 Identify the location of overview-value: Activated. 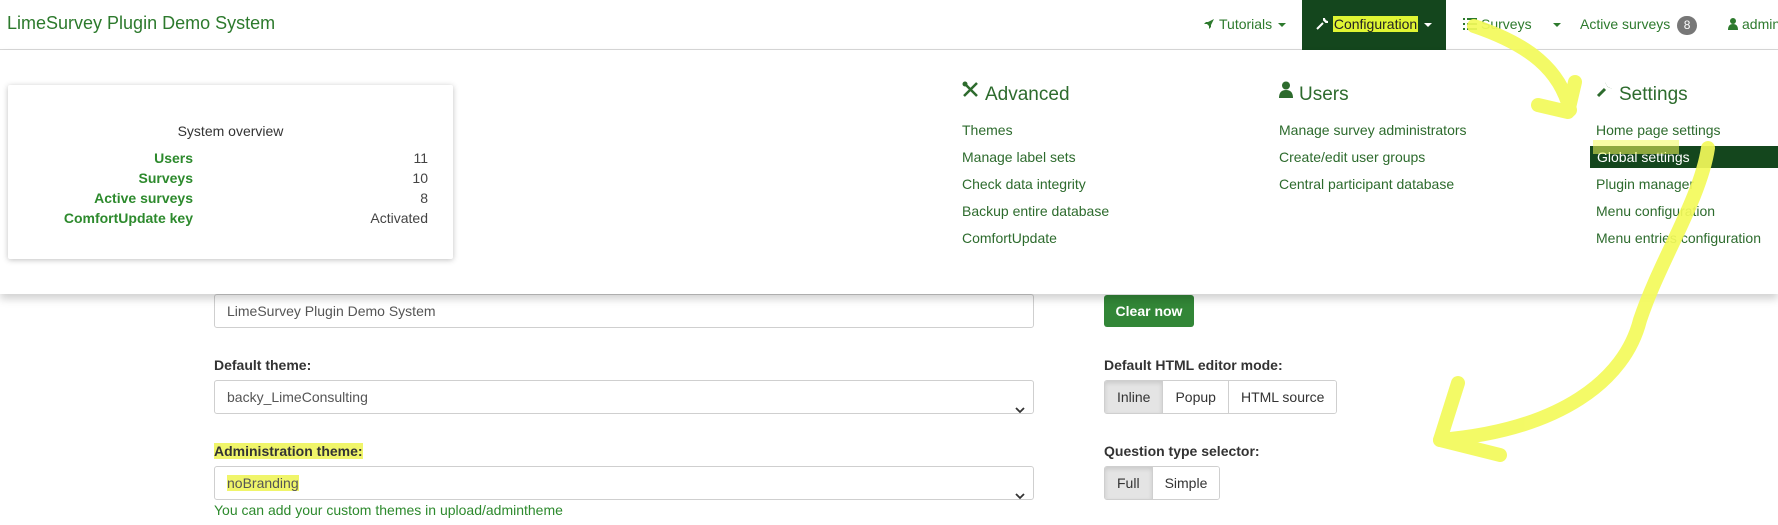
(399, 218).